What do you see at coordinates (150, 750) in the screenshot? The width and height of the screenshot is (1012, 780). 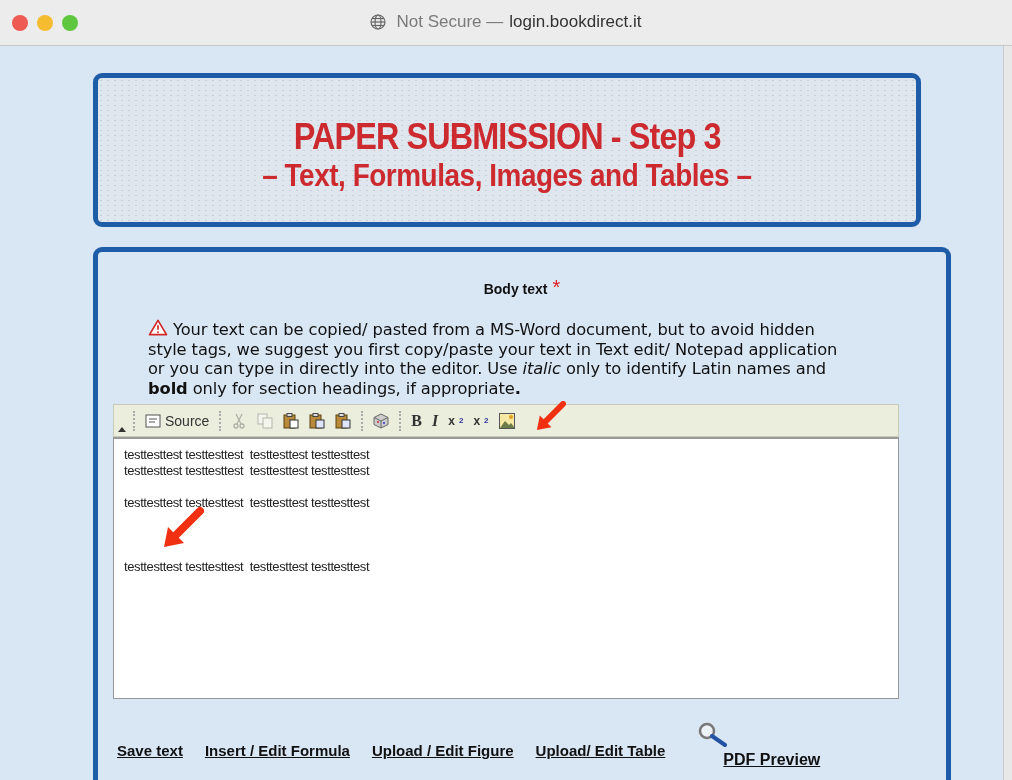 I see `action-link: Save text` at bounding box center [150, 750].